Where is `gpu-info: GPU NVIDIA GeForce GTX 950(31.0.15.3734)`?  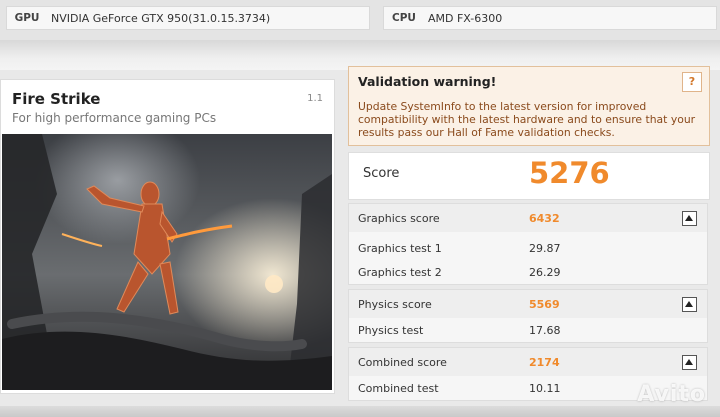
gpu-info: GPU NVIDIA GeForce GTX 950(31.0.15.3734) is located at coordinates (188, 18).